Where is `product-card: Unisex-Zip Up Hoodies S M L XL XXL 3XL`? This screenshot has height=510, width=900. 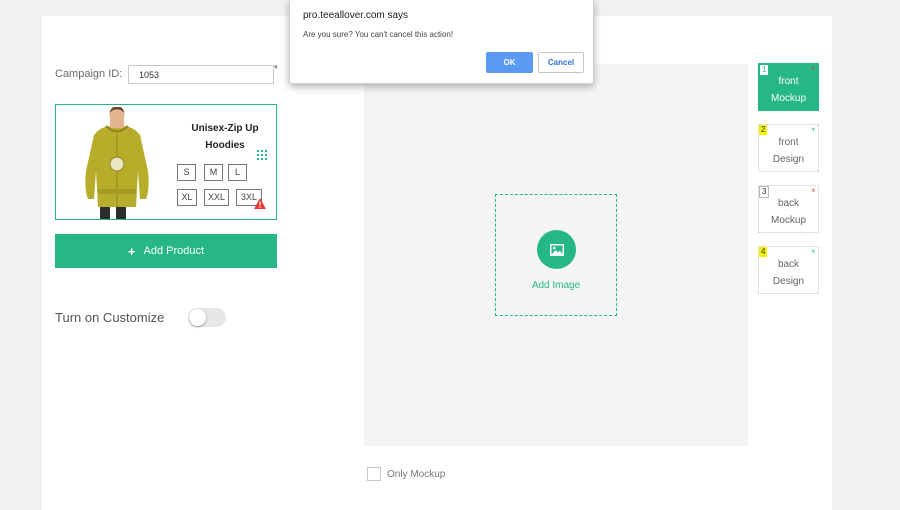
product-card: Unisex-Zip Up Hoodies S M L XL XXL 3XL is located at coordinates (166, 162).